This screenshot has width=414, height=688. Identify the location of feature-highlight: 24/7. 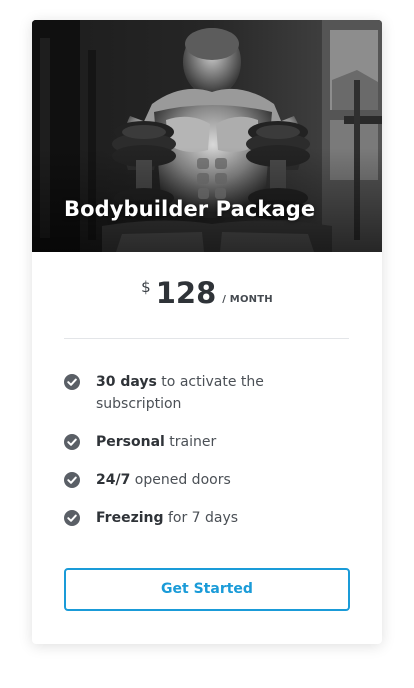
(113, 480).